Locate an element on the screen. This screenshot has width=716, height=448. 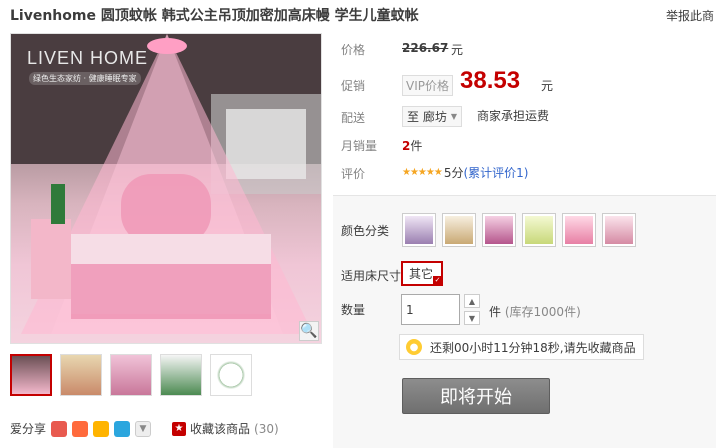
price-label: 价格 is located at coordinates (353, 50).